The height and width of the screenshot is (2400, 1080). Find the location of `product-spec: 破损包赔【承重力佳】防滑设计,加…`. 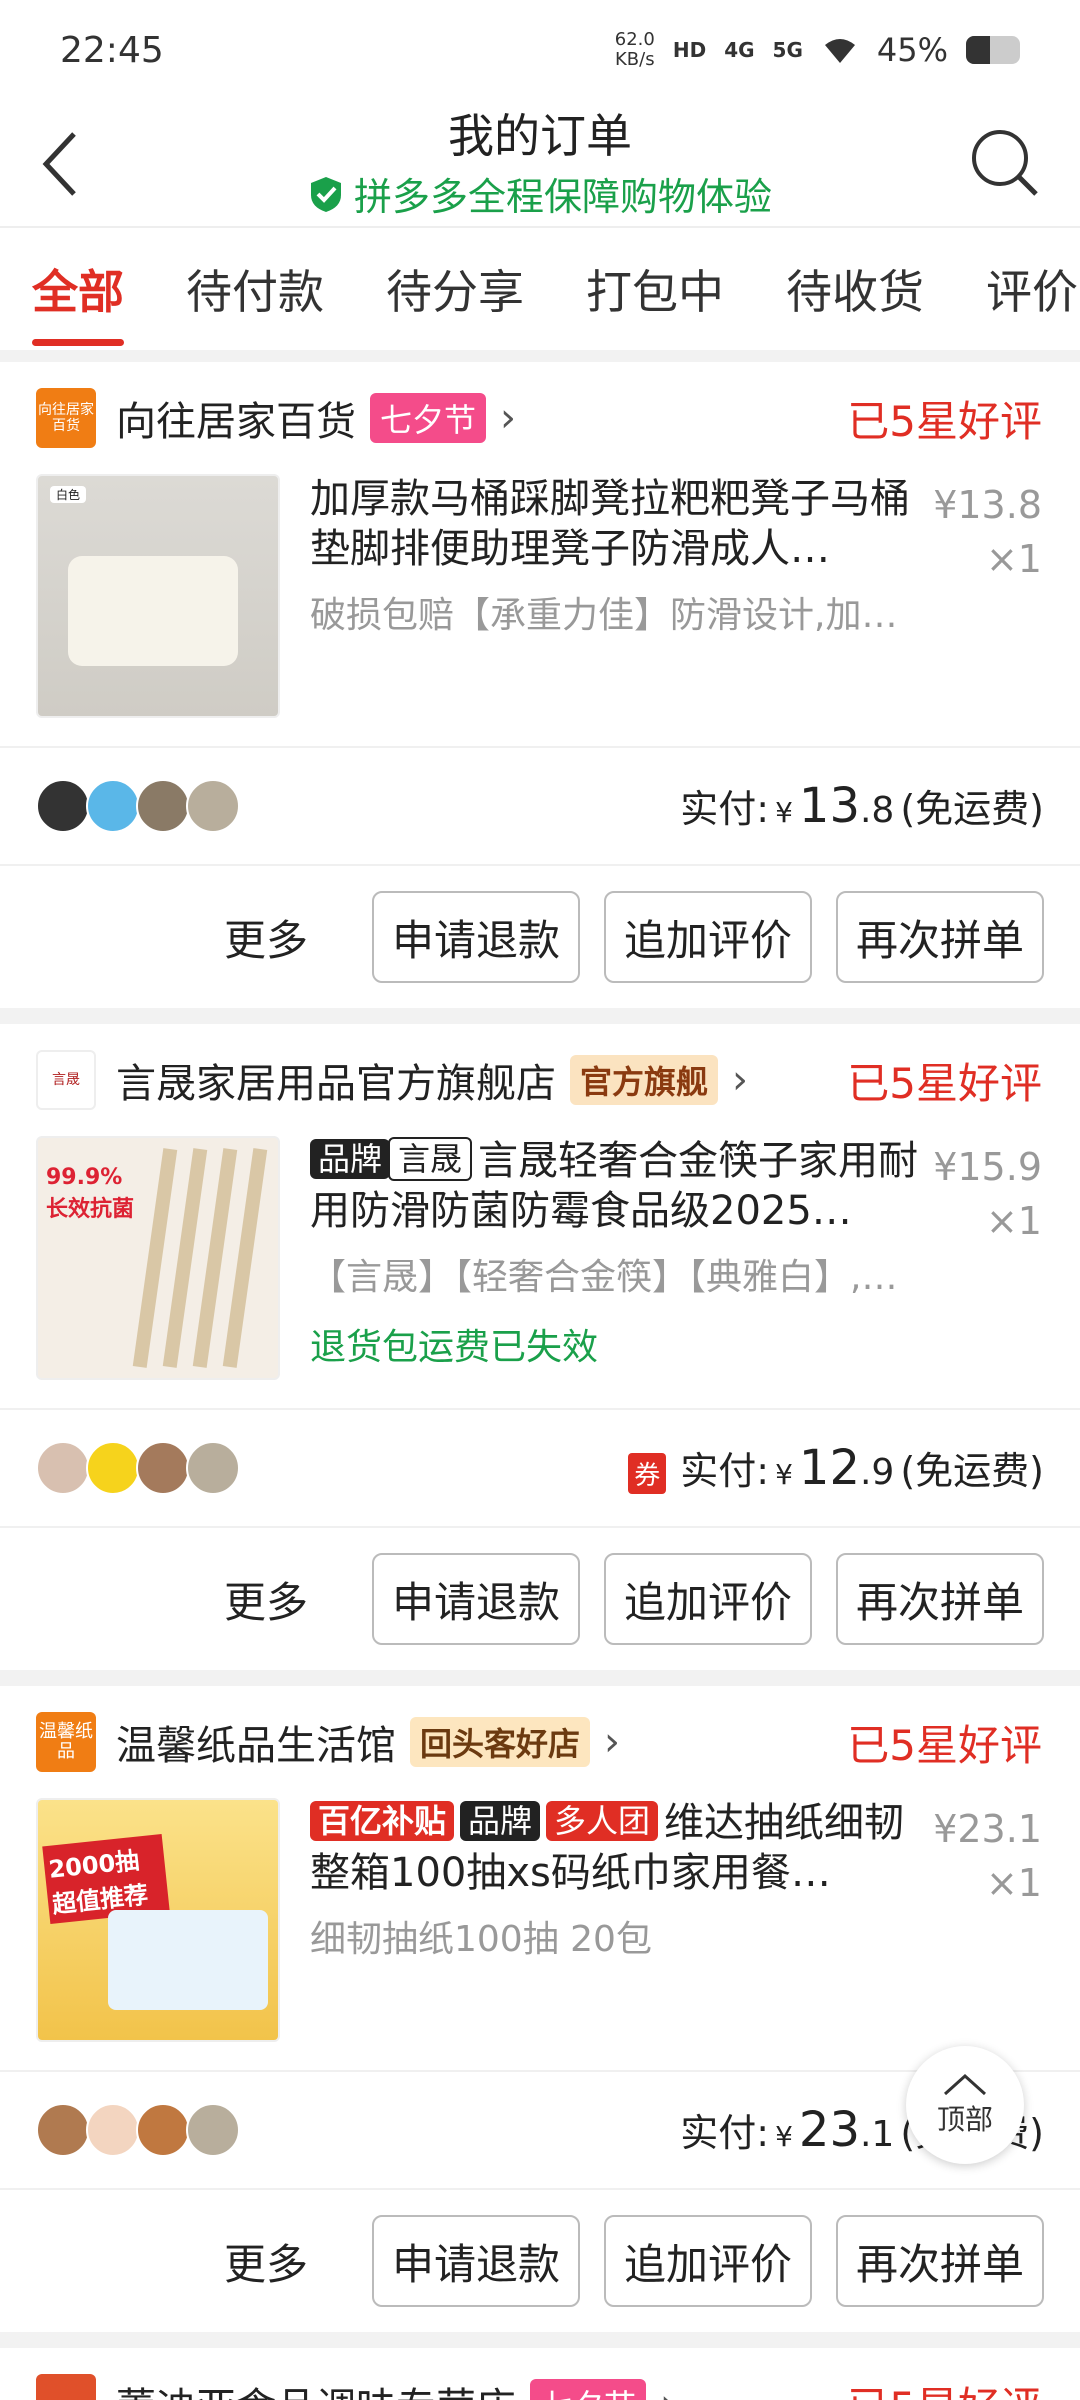

product-spec: 破损包赔【承重力佳】防滑设计,加… is located at coordinates (604, 615).